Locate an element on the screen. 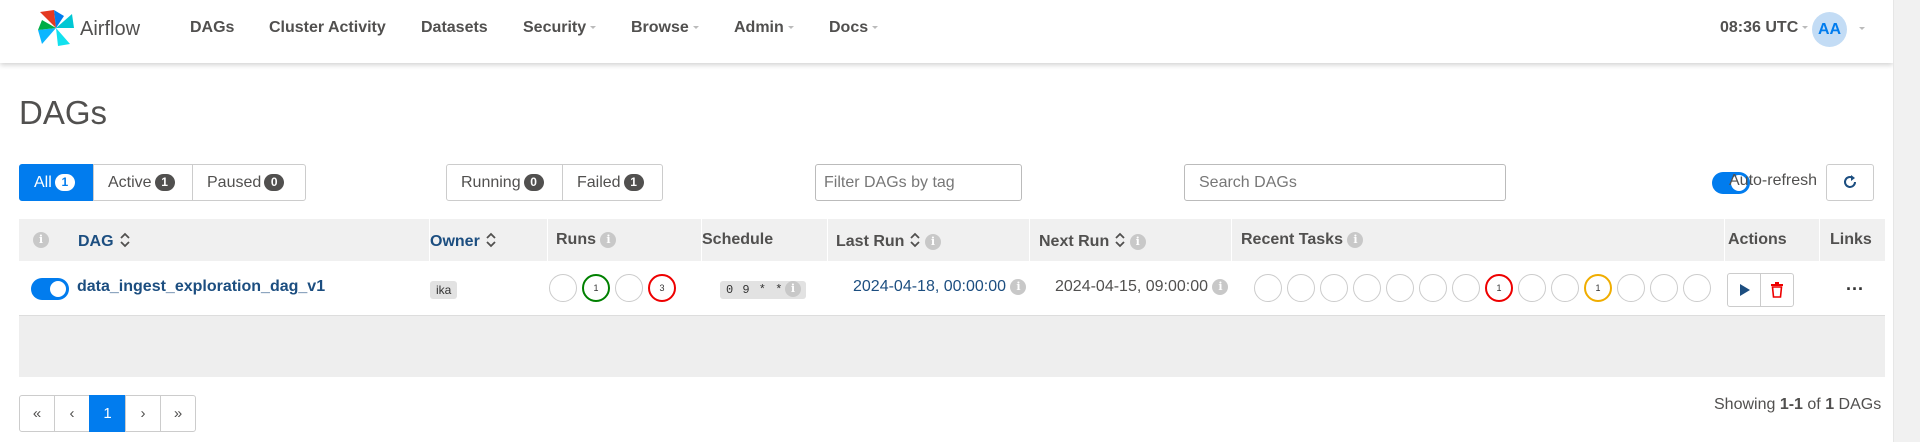 Image resolution: width=1920 pixels, height=442 pixels. brand-logo-link: Airflow is located at coordinates (91, 28).